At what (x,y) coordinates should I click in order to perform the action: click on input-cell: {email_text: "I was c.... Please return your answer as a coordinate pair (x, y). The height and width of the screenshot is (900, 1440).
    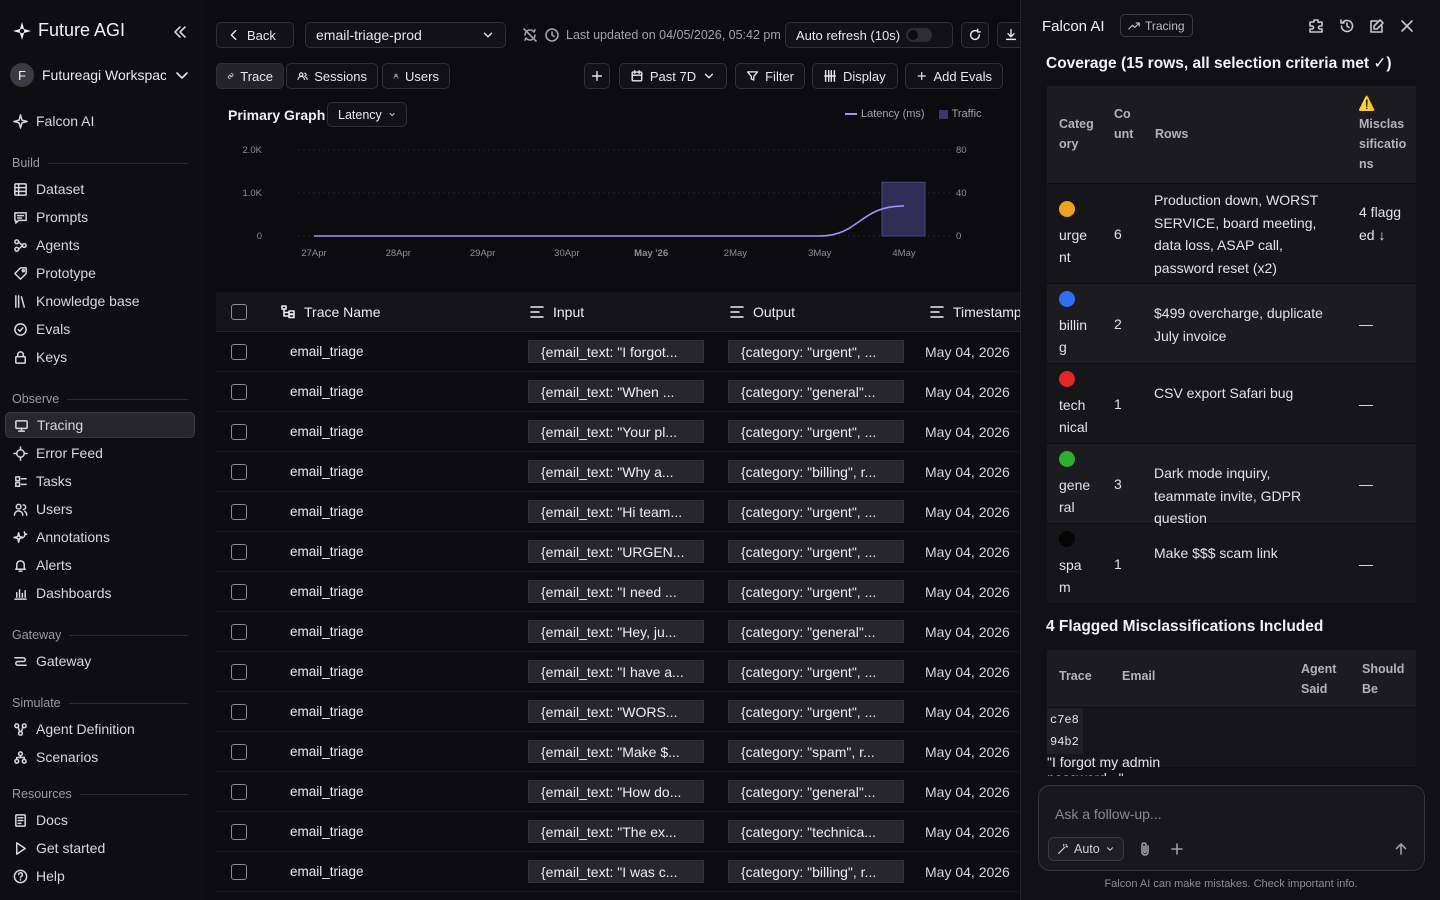
    Looking at the image, I should click on (616, 871).